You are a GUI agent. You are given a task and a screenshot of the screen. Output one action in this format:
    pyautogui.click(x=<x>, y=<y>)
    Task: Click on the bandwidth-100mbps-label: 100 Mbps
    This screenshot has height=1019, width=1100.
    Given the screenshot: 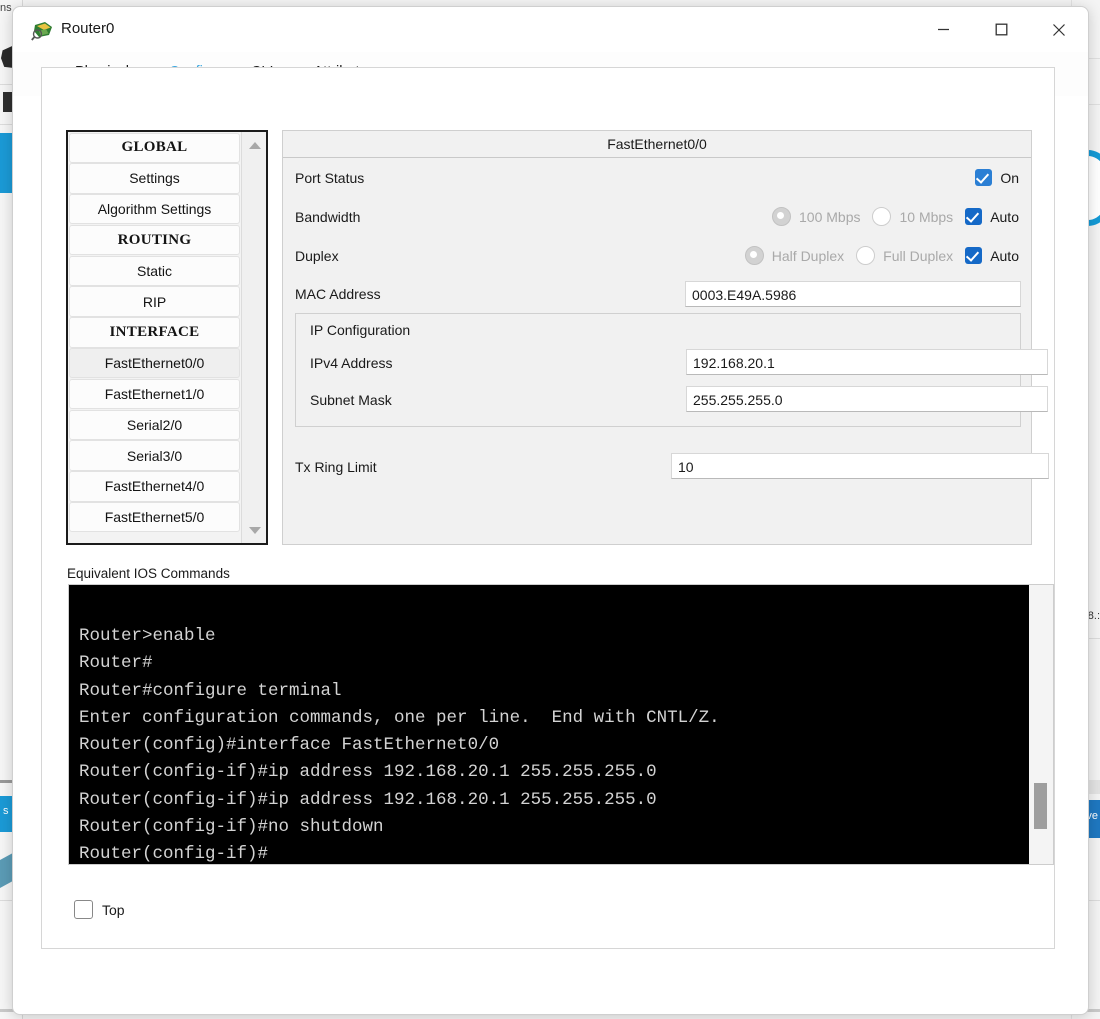 What is the action you would take?
    pyautogui.click(x=830, y=216)
    